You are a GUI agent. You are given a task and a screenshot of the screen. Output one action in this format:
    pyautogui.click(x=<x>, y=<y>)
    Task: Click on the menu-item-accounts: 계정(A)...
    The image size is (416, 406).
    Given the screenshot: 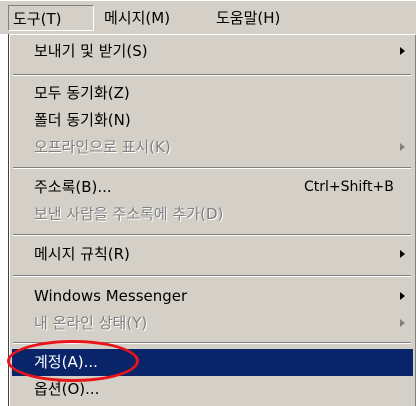 What is the action you would take?
    pyautogui.click(x=212, y=362)
    